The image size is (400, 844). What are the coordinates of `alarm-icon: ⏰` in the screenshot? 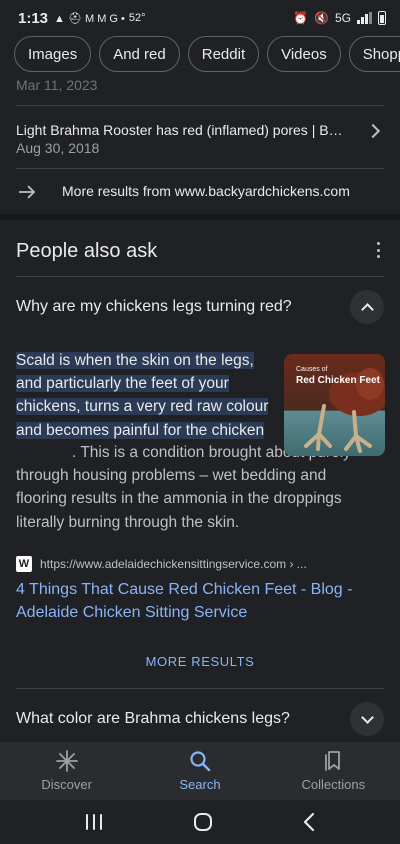 It's located at (301, 18).